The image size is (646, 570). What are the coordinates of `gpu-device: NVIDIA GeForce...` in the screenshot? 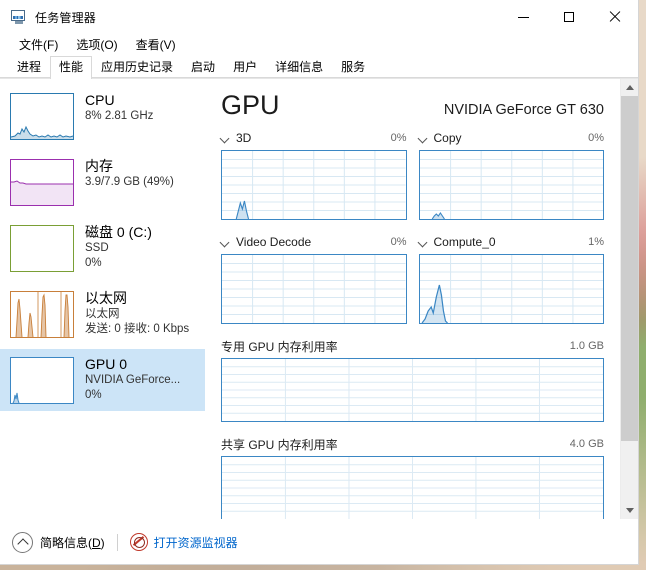 It's located at (133, 380).